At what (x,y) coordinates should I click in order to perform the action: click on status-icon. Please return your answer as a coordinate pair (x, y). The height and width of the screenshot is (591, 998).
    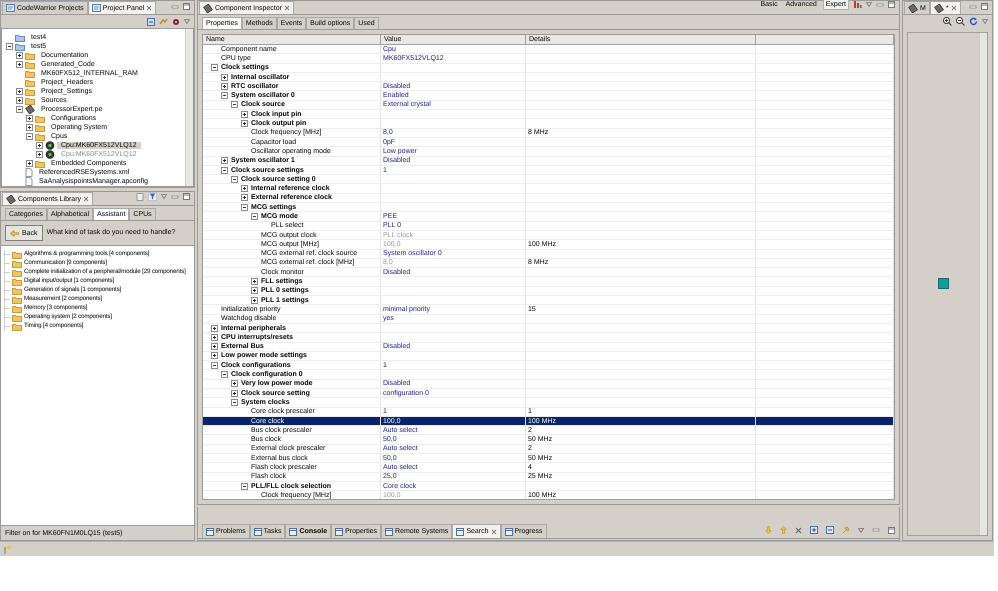
    Looking at the image, I should click on (8, 549).